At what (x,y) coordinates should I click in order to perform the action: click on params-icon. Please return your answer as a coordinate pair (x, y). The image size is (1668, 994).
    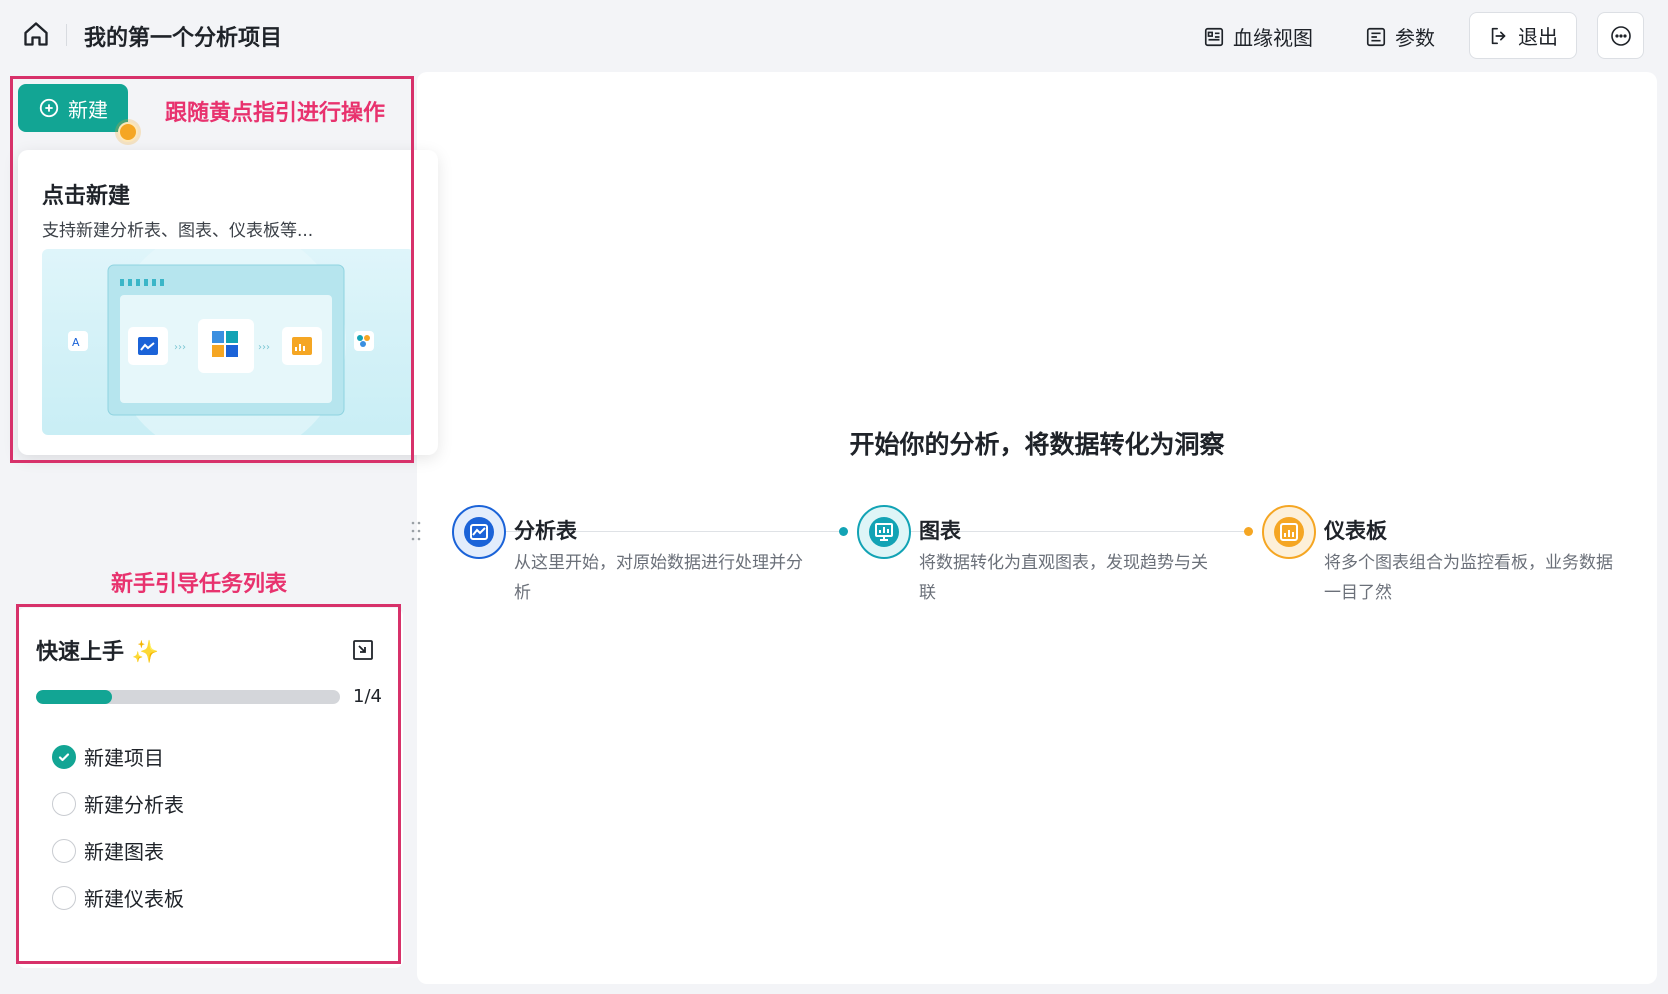
    Looking at the image, I should click on (1376, 36).